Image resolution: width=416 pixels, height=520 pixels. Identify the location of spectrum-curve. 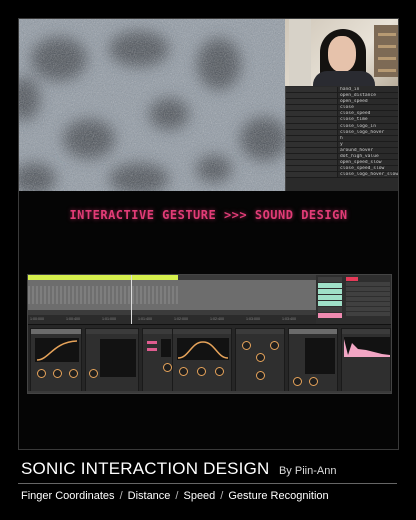
(367, 348).